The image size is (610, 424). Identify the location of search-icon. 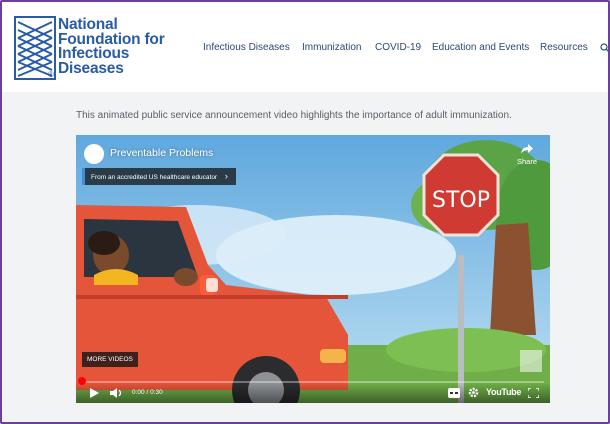
(605, 48).